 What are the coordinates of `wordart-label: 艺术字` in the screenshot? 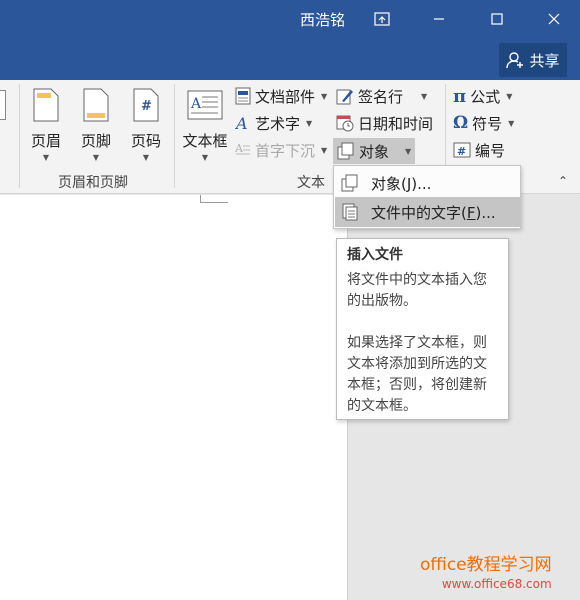 It's located at (278, 123).